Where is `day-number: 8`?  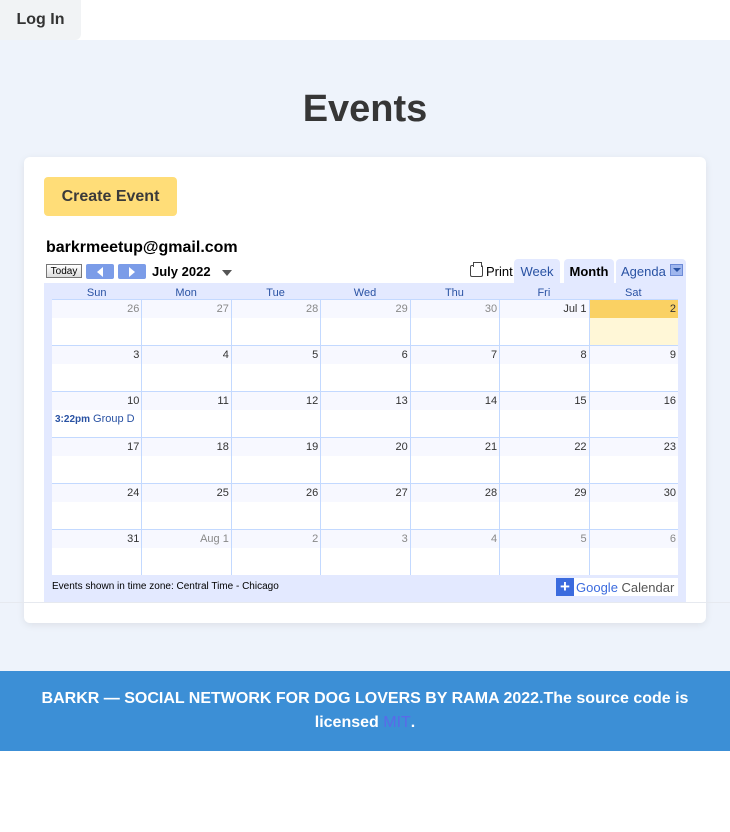 day-number: 8 is located at coordinates (544, 355).